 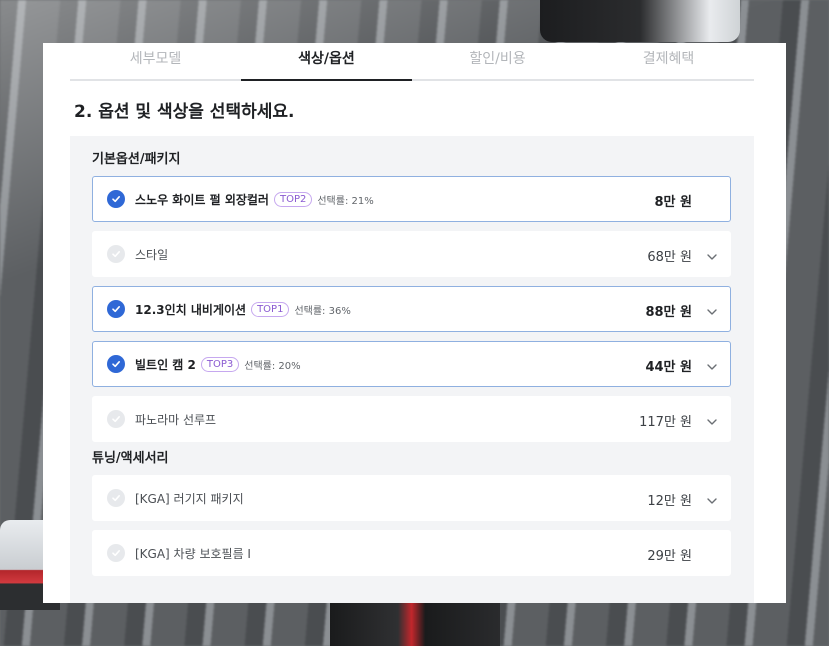 I want to click on rank-badge: TOP3, so click(x=220, y=364).